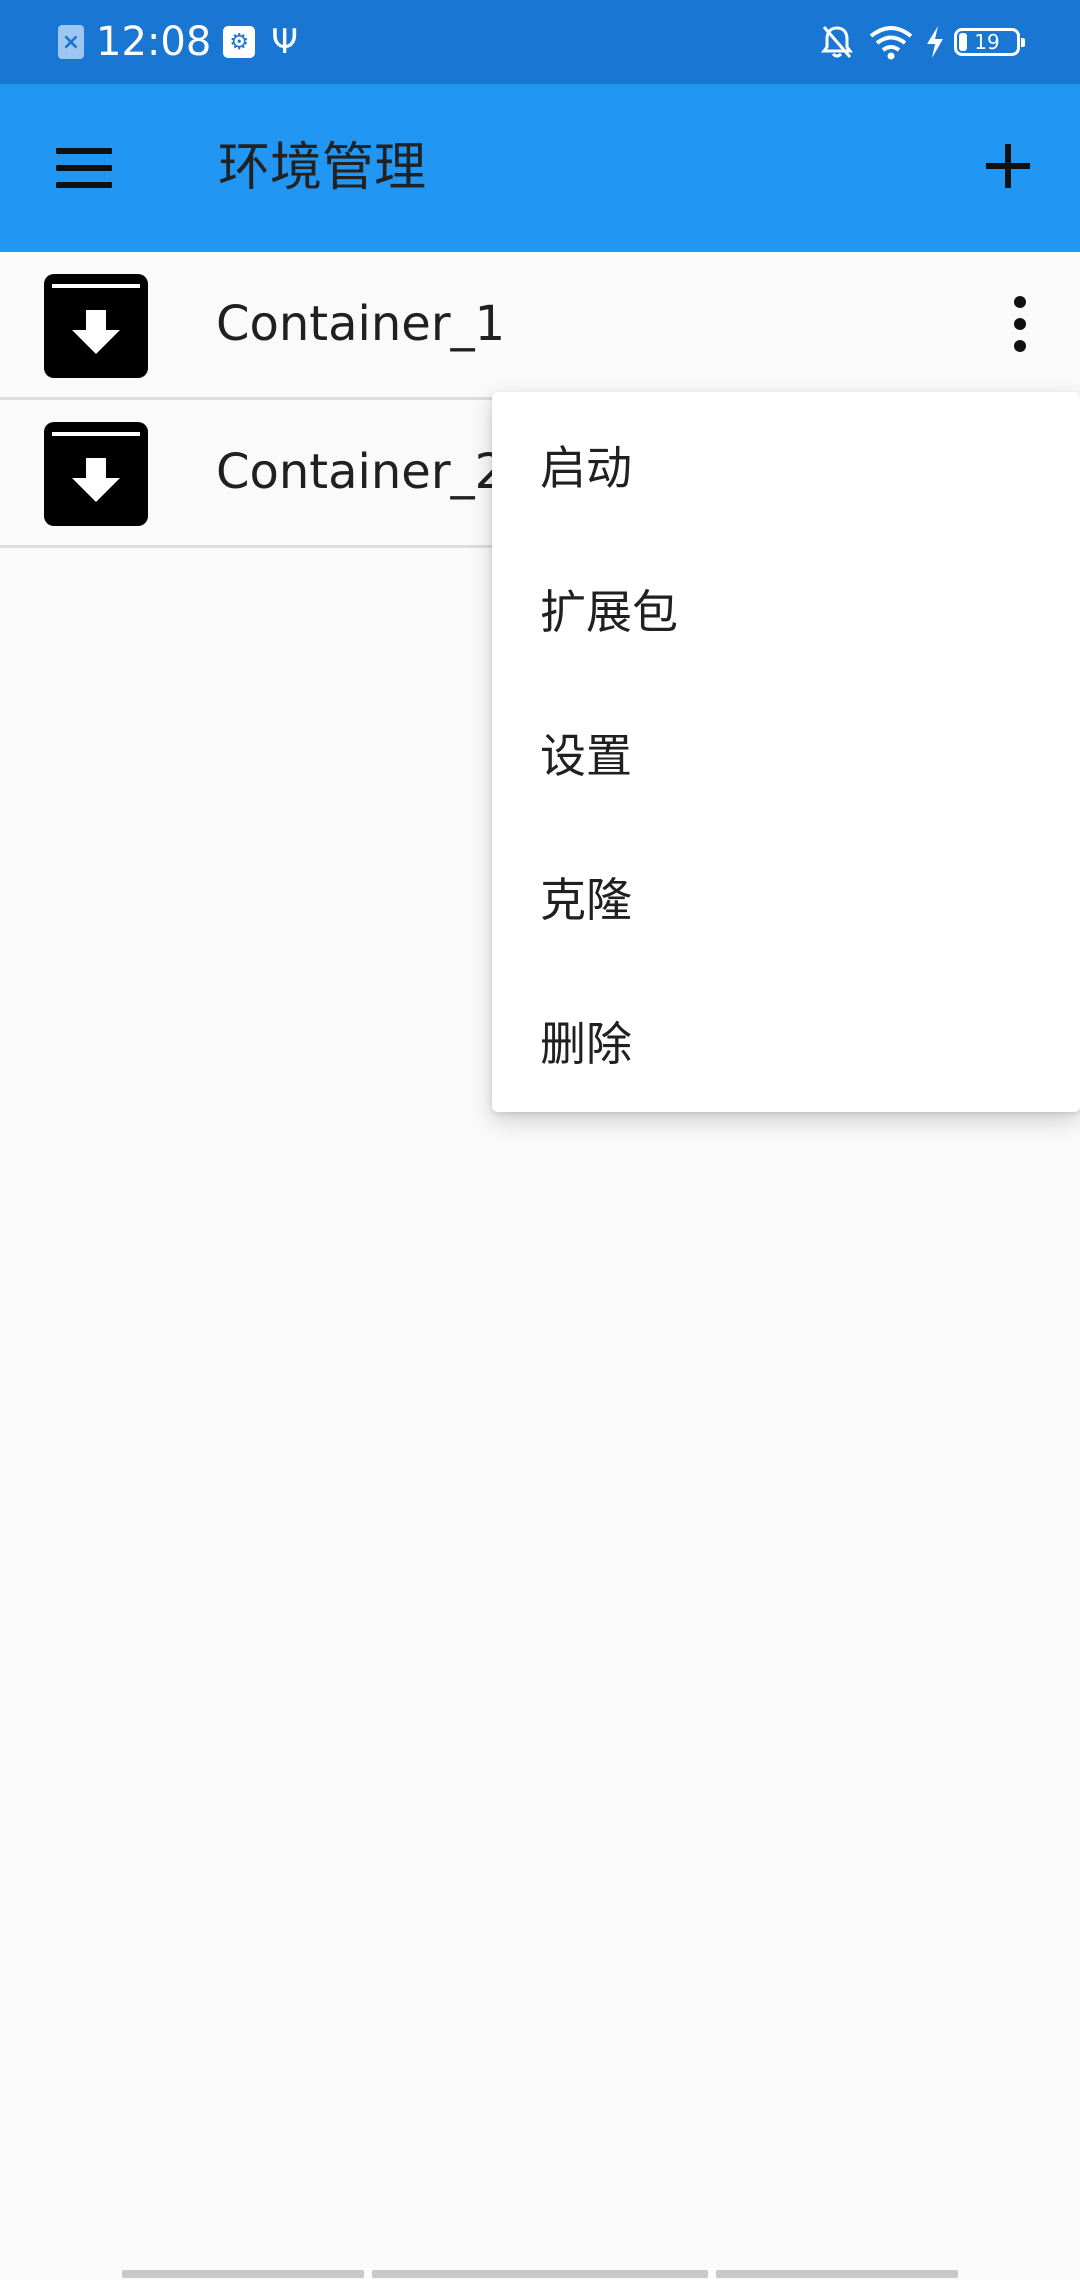  Describe the element at coordinates (540, 42) in the screenshot. I see `status-bar: × 12:08 ⚙ Ψ 19` at that location.